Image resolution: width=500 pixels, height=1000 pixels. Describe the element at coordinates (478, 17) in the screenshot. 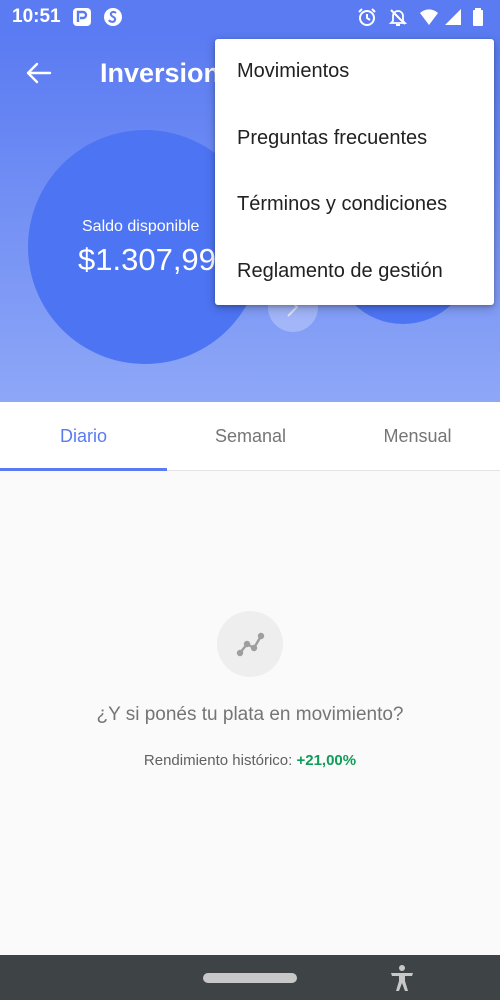

I see `battery-icon` at that location.